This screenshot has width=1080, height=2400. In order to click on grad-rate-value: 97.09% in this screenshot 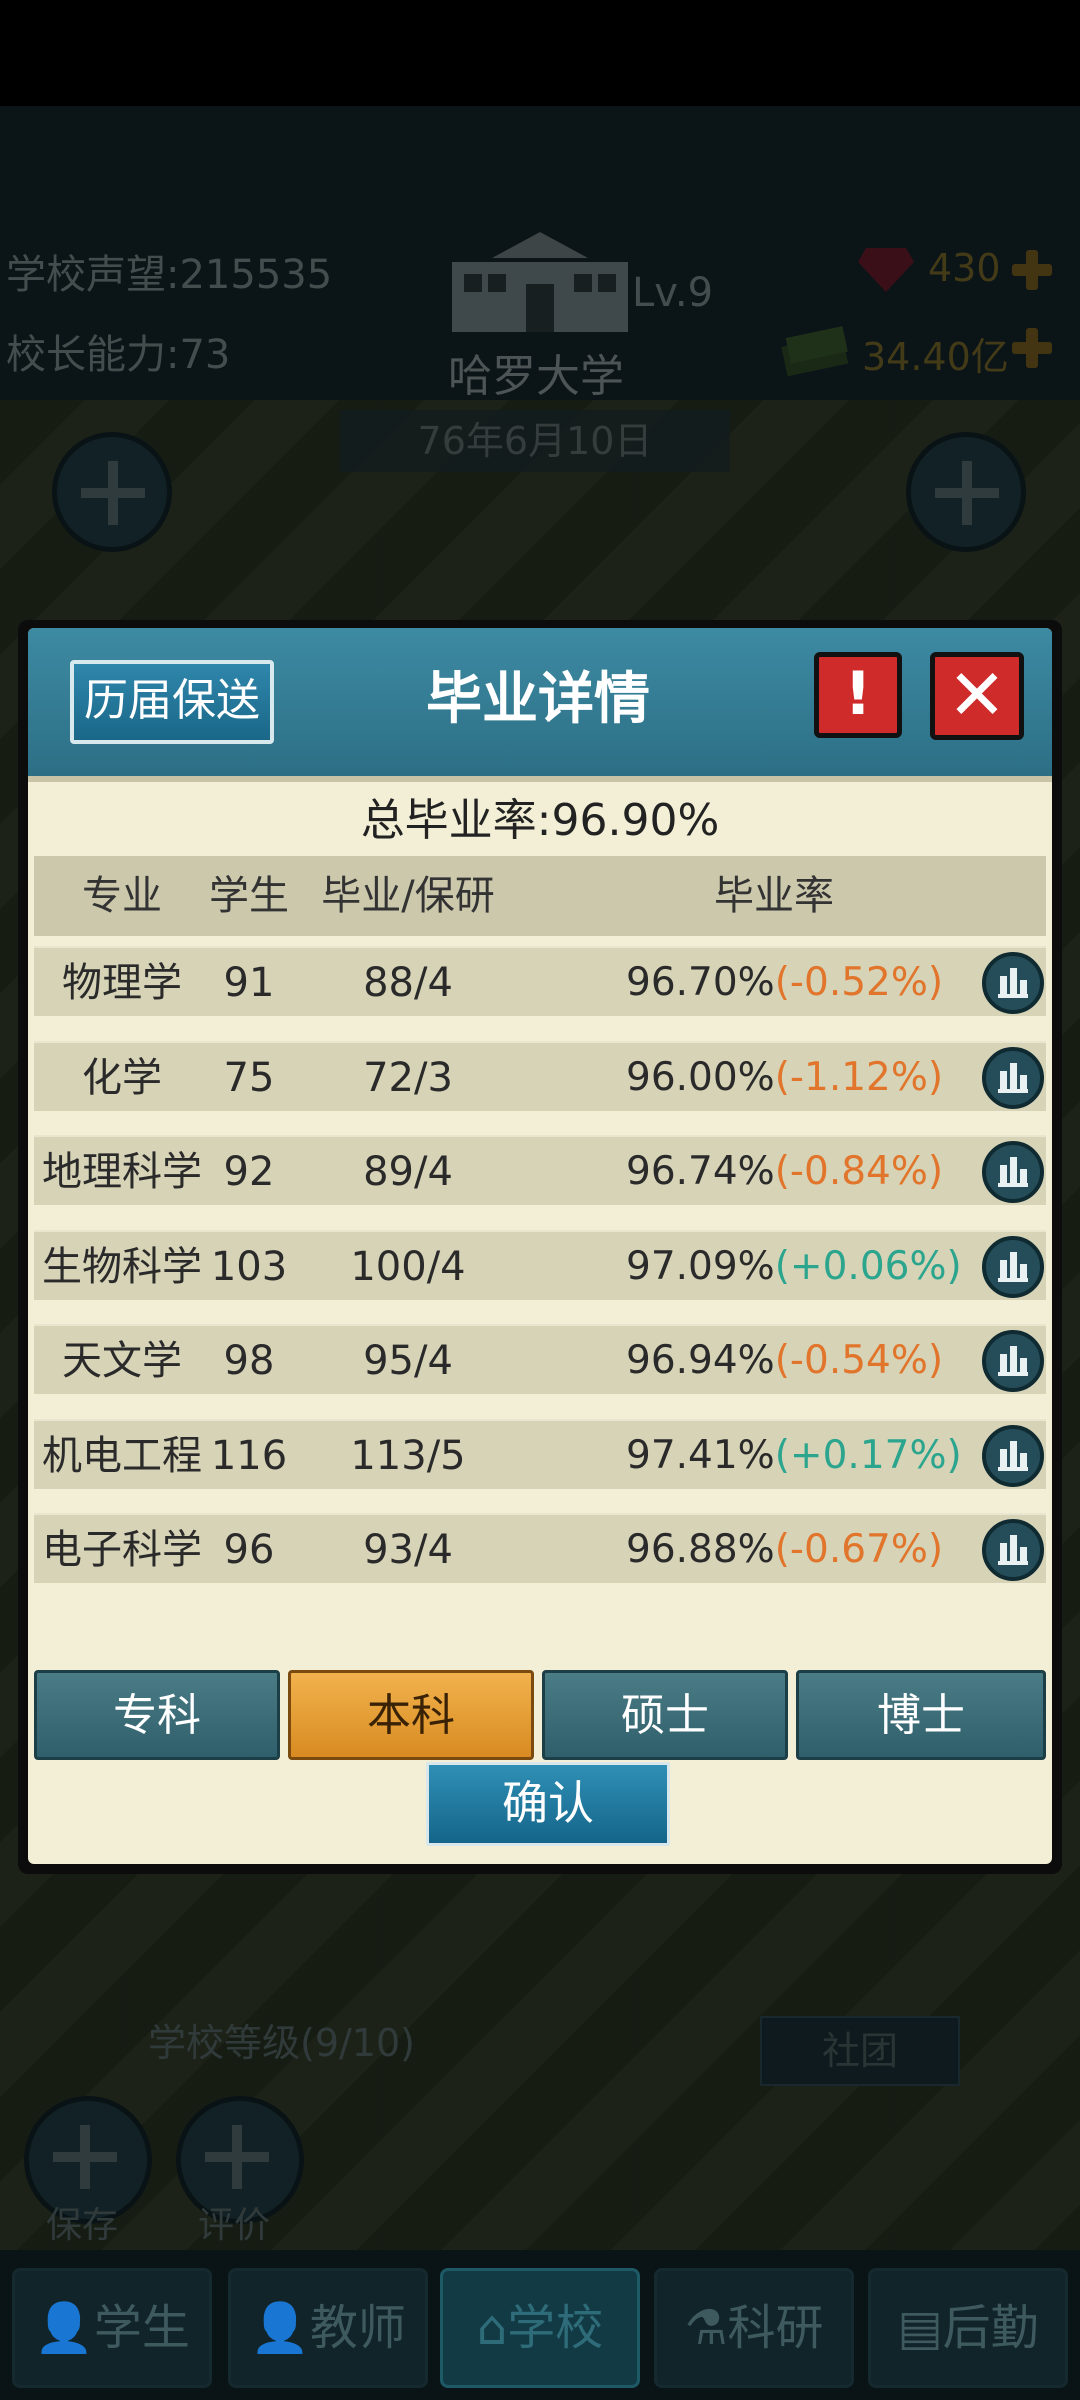, I will do `click(700, 1266)`.